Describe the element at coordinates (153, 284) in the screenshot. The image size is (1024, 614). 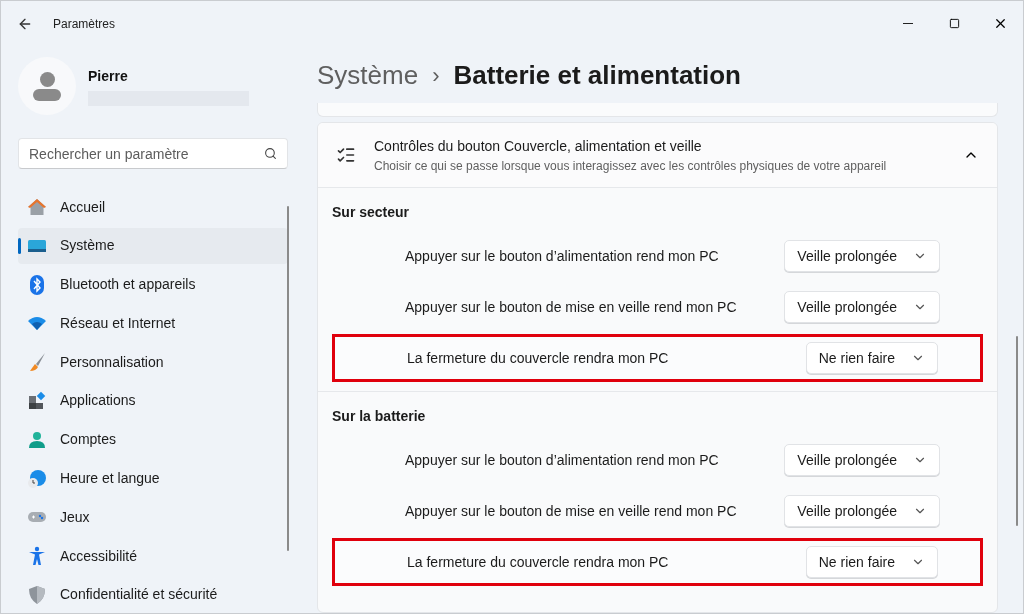
I see `sidebar-item: Bluetooth et appareils` at that location.